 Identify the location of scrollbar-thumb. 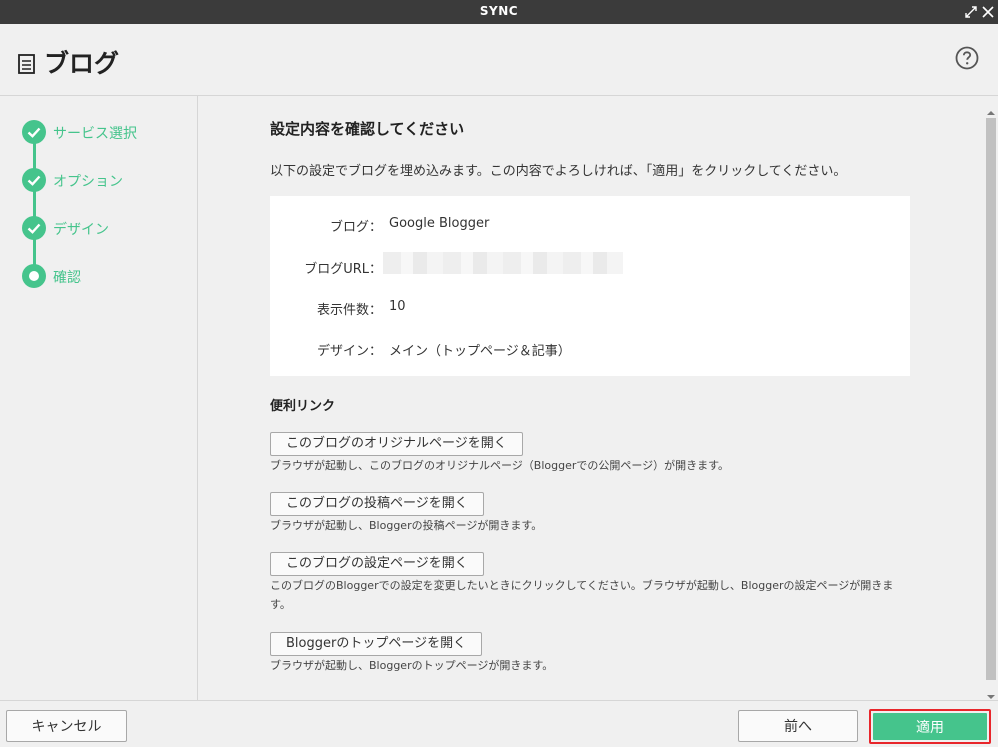
(991, 399).